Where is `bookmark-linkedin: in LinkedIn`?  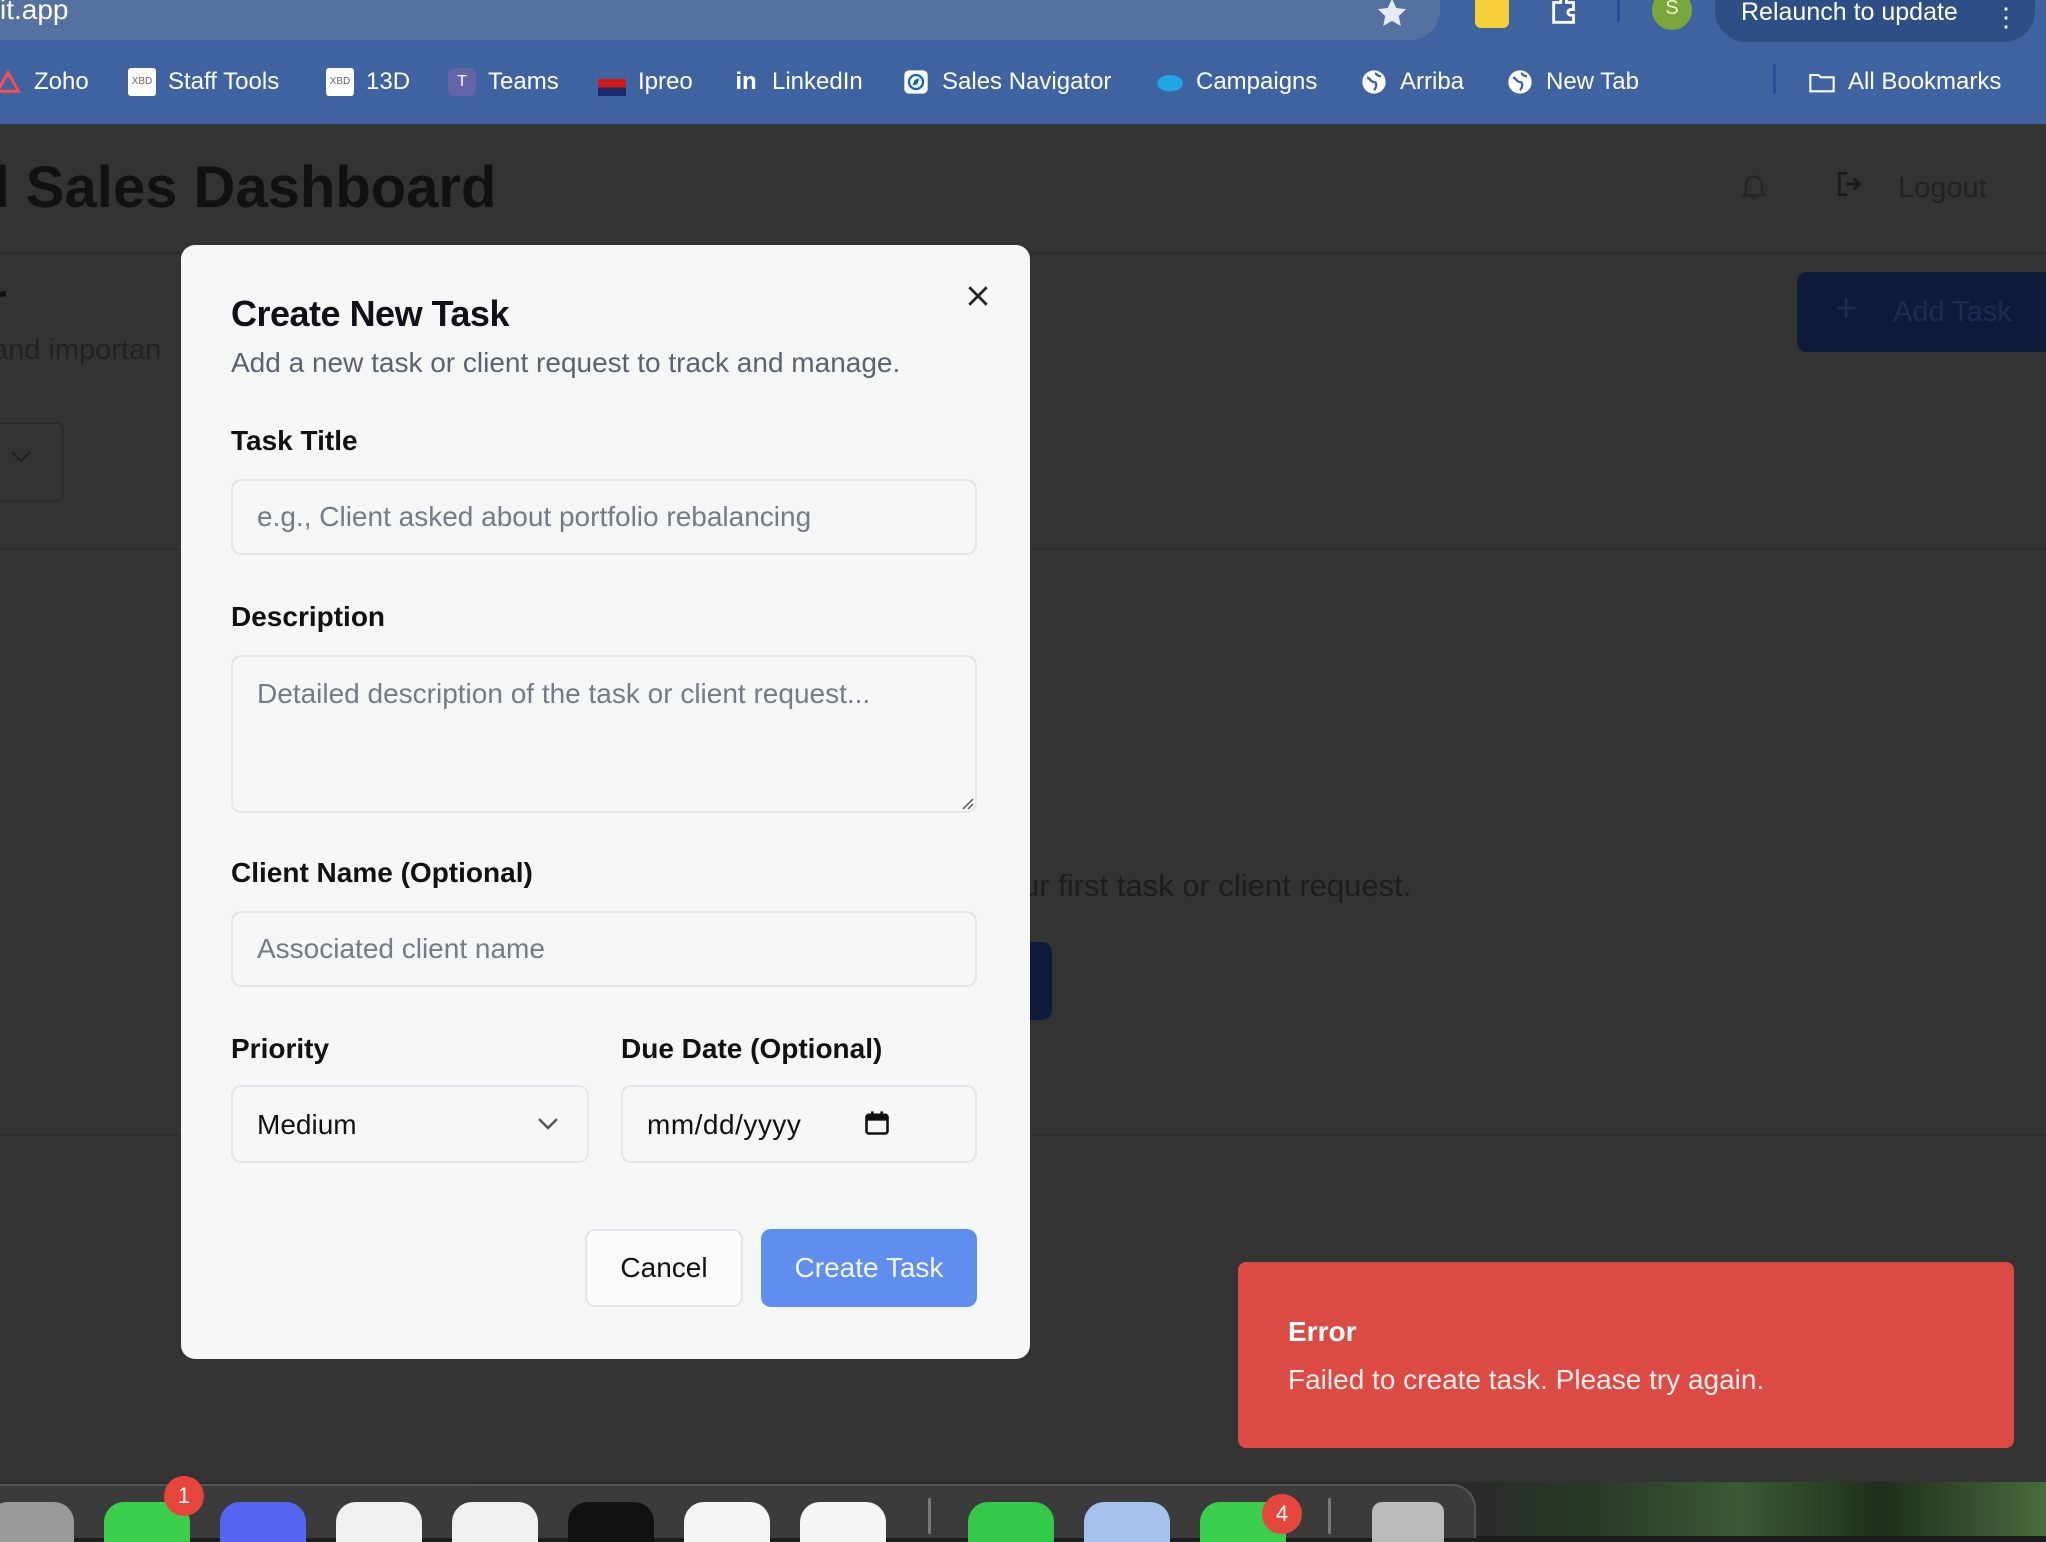 bookmark-linkedin: in LinkedIn is located at coordinates (797, 82).